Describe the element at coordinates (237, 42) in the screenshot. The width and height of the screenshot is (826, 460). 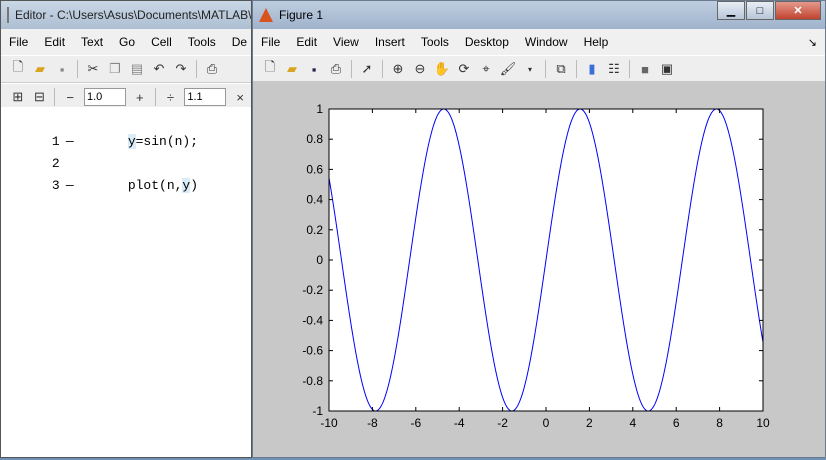
I see `editor-menu-debug: De` at that location.